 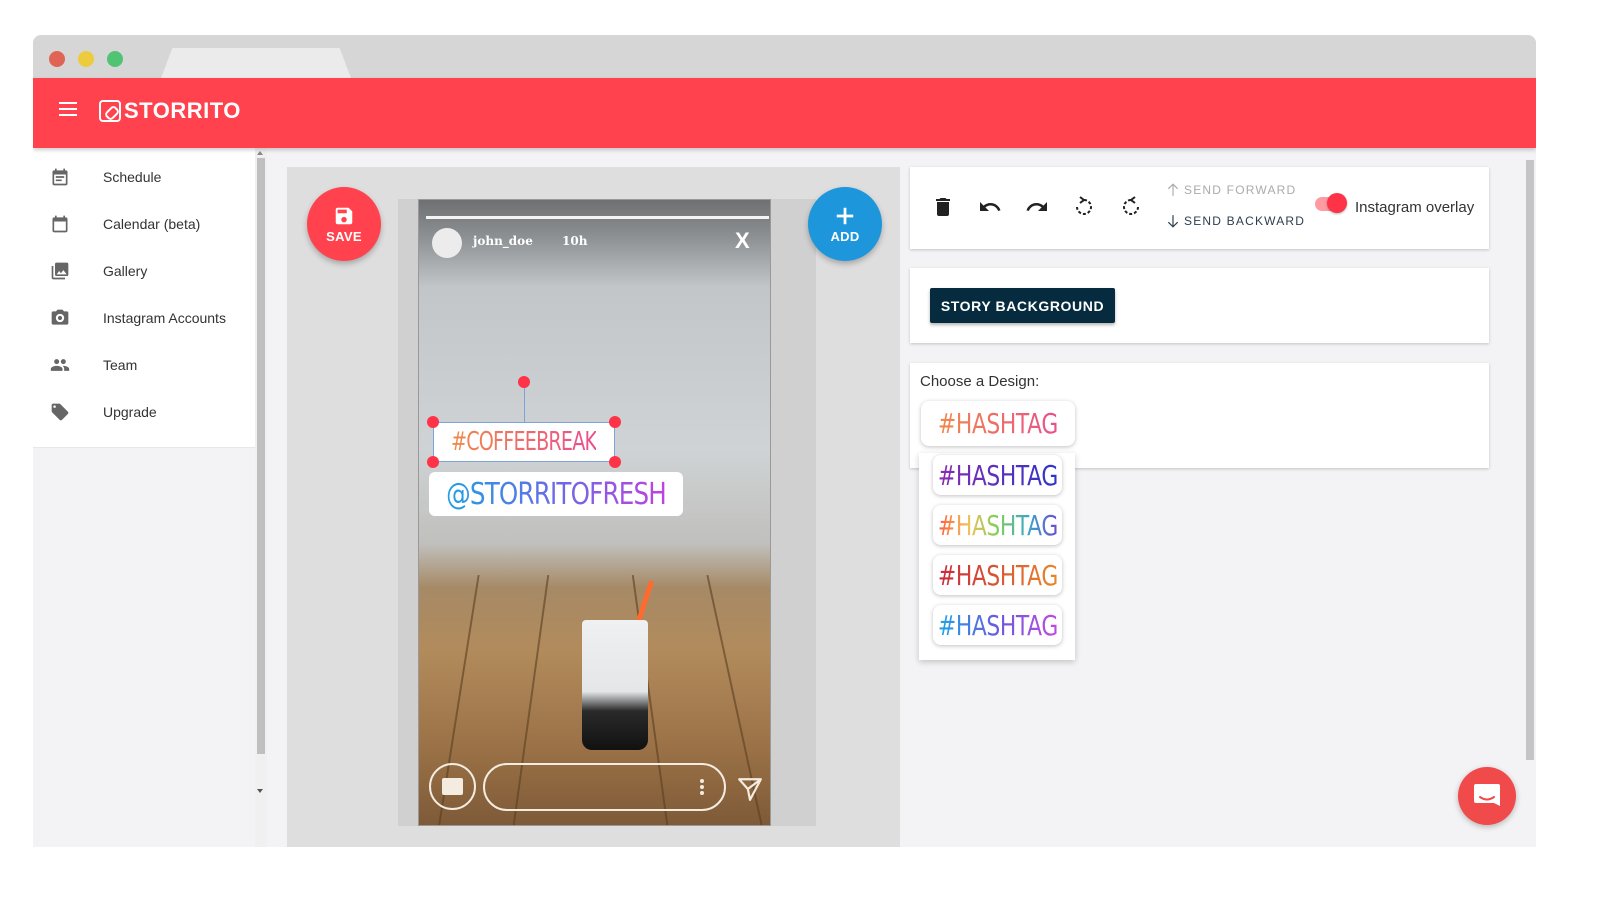 I want to click on send-backward-label: SEND BACKWARD, so click(x=1245, y=221).